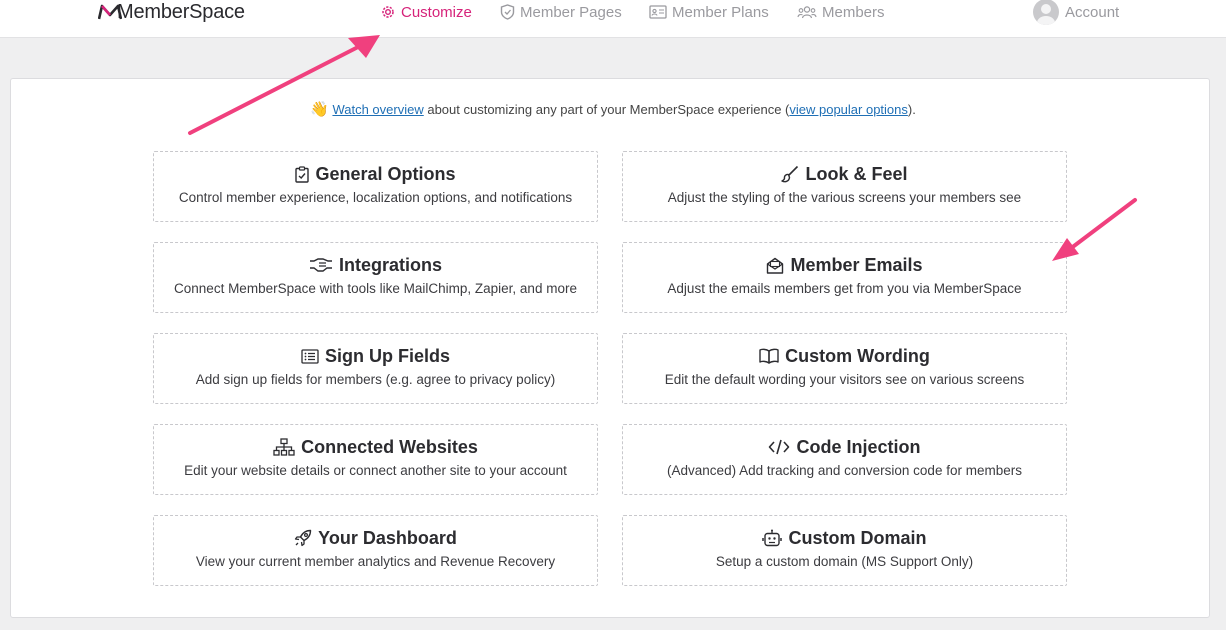 Image resolution: width=1226 pixels, height=630 pixels. What do you see at coordinates (284, 85) in the screenshot?
I see `arrow-to-customize` at bounding box center [284, 85].